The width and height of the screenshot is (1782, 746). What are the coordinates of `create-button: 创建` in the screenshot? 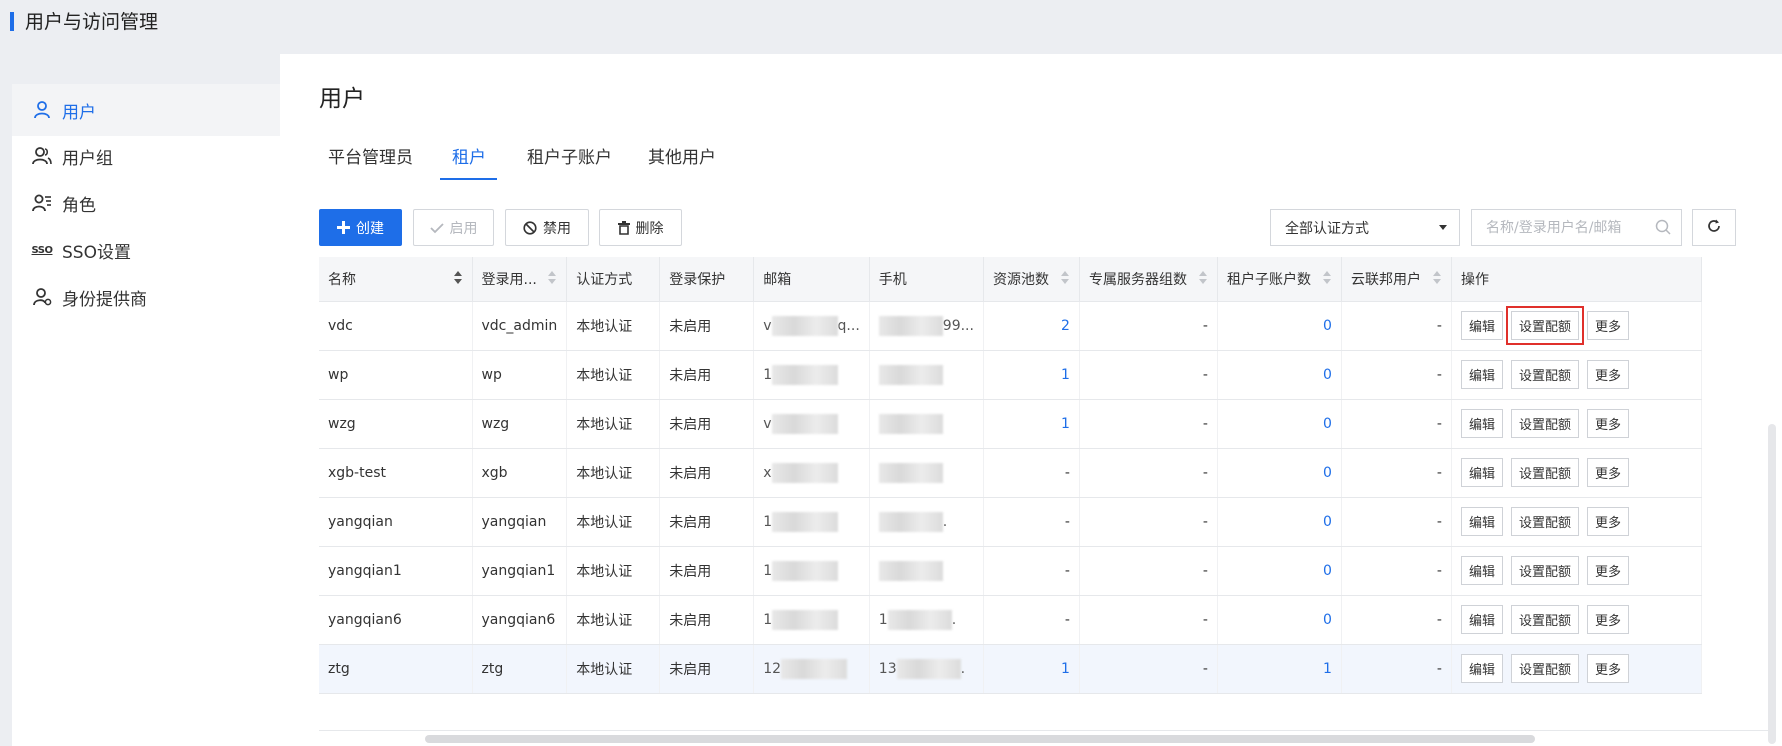 It's located at (360, 227).